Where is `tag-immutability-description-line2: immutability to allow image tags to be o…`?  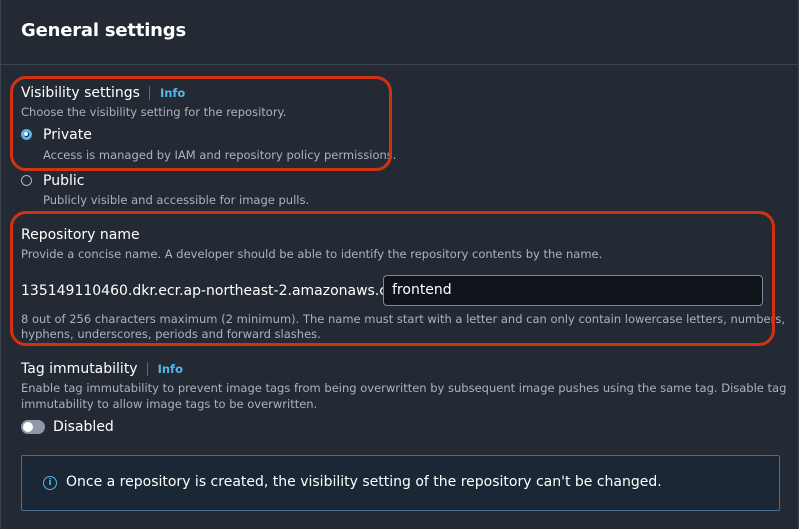
tag-immutability-description-line2: immutability to allow image tags to be o… is located at coordinates (169, 404).